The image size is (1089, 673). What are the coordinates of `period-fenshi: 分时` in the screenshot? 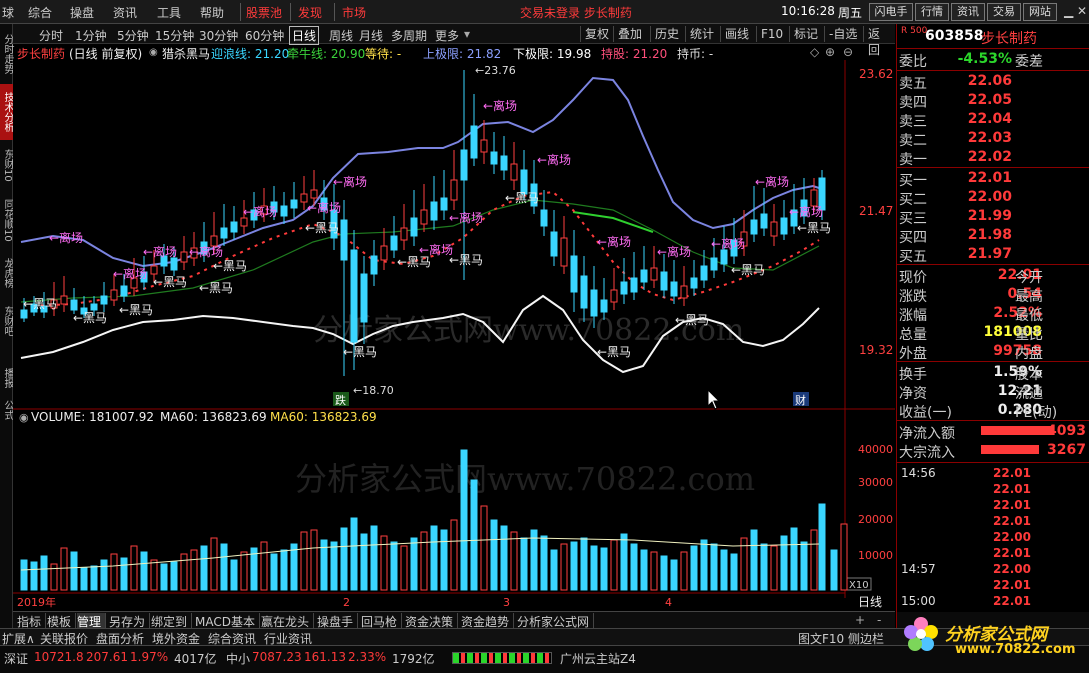 It's located at (51, 35).